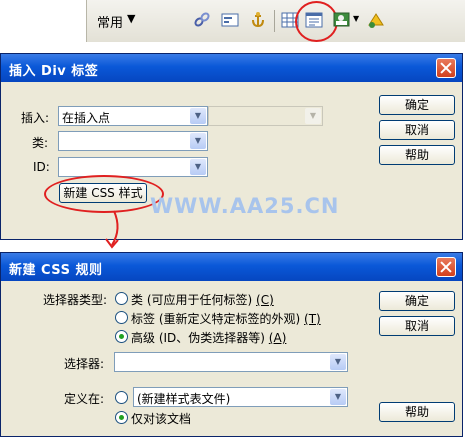 This screenshot has height=437, width=465. Describe the element at coordinates (86, 118) in the screenshot. I see `insert-position-value: 在插入点` at that location.